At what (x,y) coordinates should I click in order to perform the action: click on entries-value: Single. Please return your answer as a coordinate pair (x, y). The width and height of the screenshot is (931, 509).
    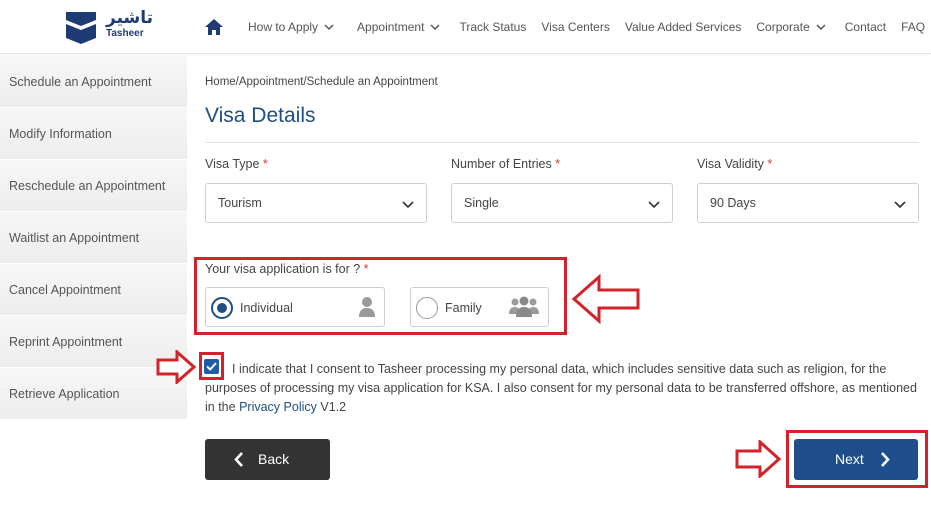
    Looking at the image, I should click on (481, 203).